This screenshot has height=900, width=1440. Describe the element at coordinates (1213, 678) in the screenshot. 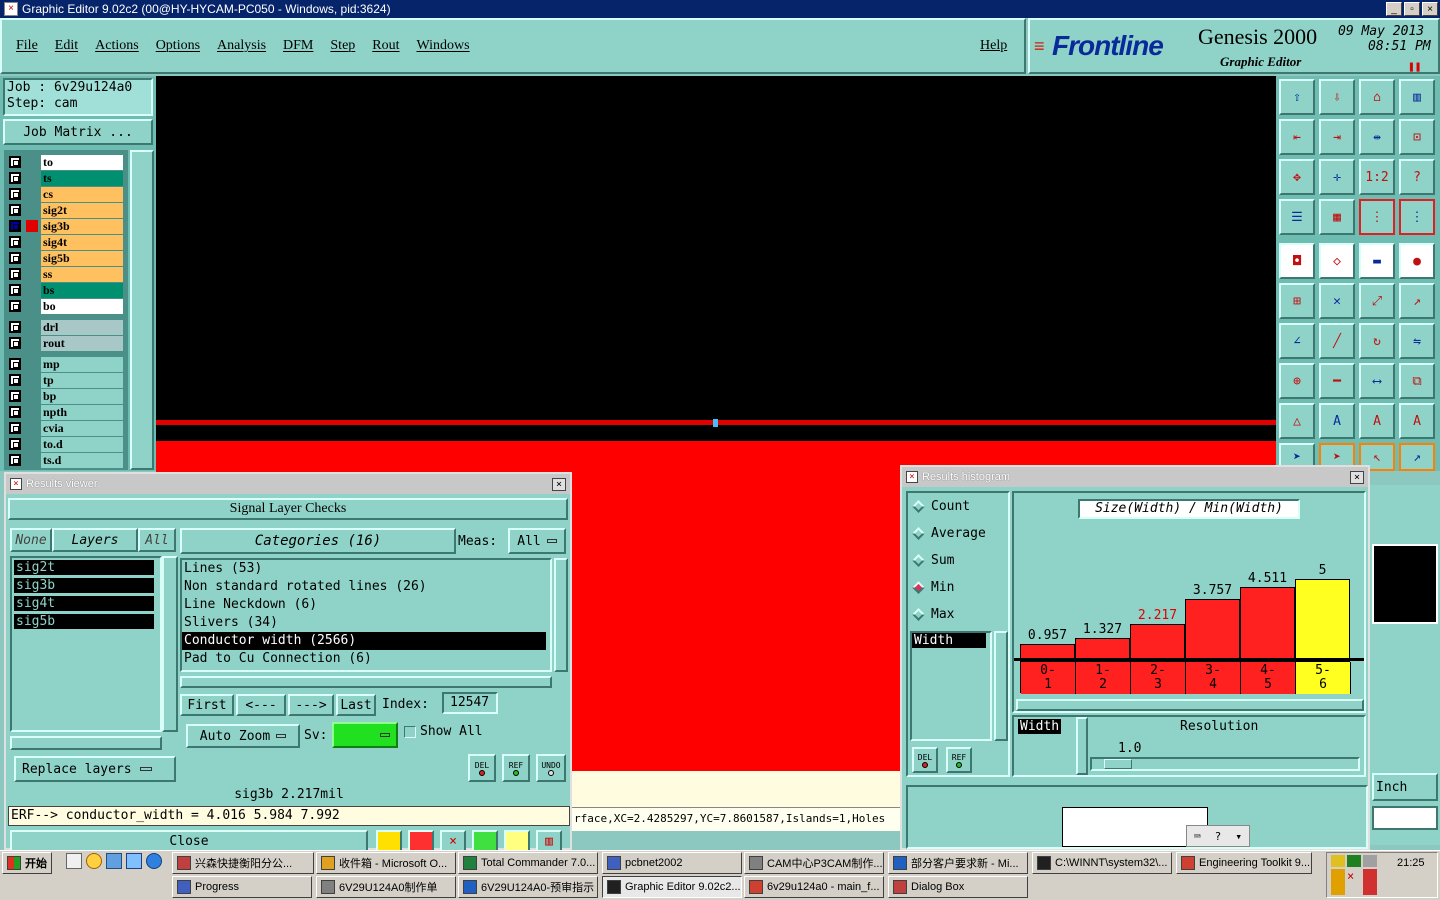

I see `bin-label: 3- 4` at that location.